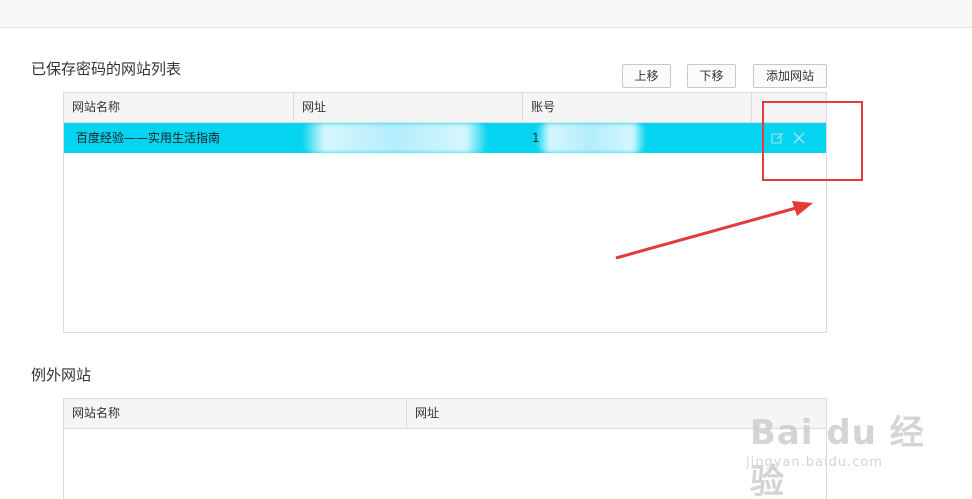 This screenshot has width=972, height=499. I want to click on watermark-url: jingyan.baidu.com, so click(814, 462).